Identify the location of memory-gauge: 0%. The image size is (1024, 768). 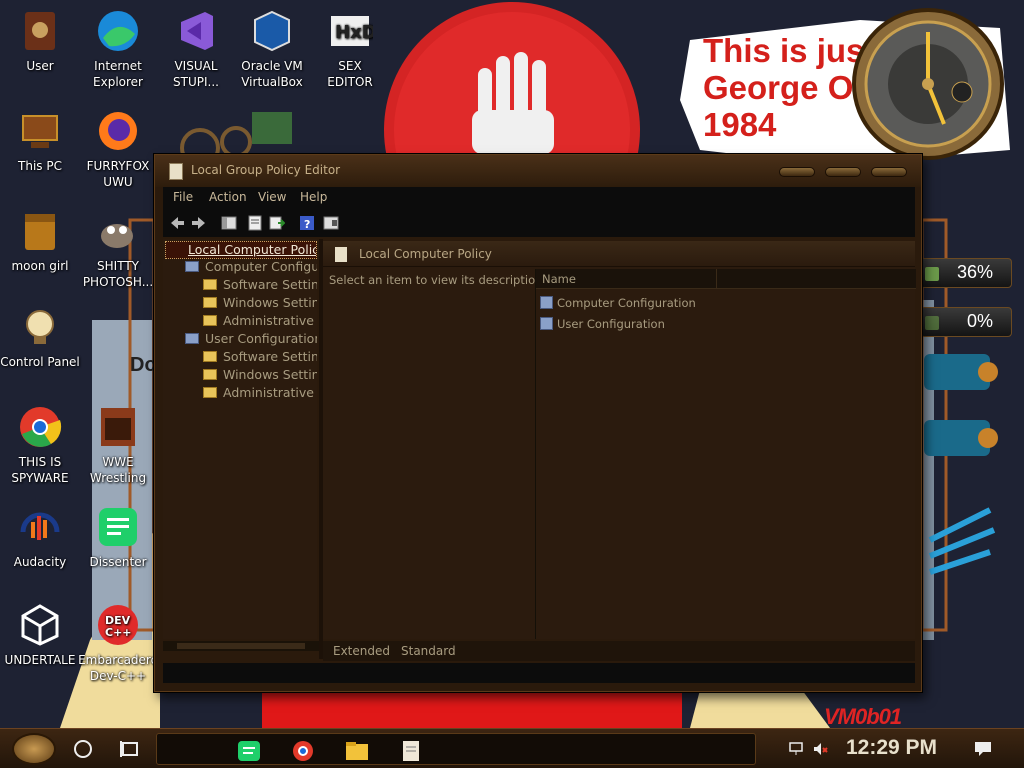
(966, 322).